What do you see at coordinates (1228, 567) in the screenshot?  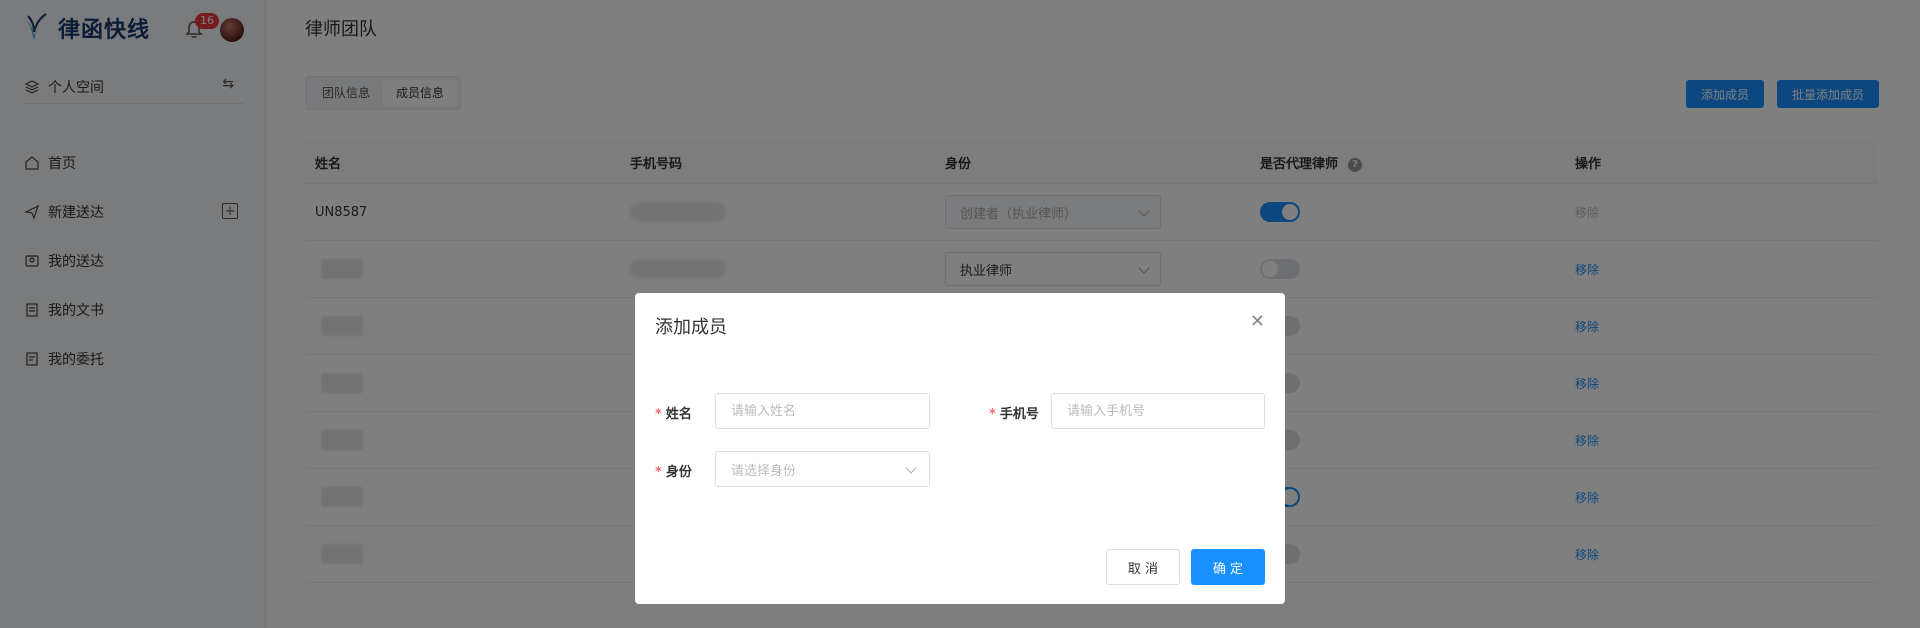 I see `confirm-button: 确 定` at bounding box center [1228, 567].